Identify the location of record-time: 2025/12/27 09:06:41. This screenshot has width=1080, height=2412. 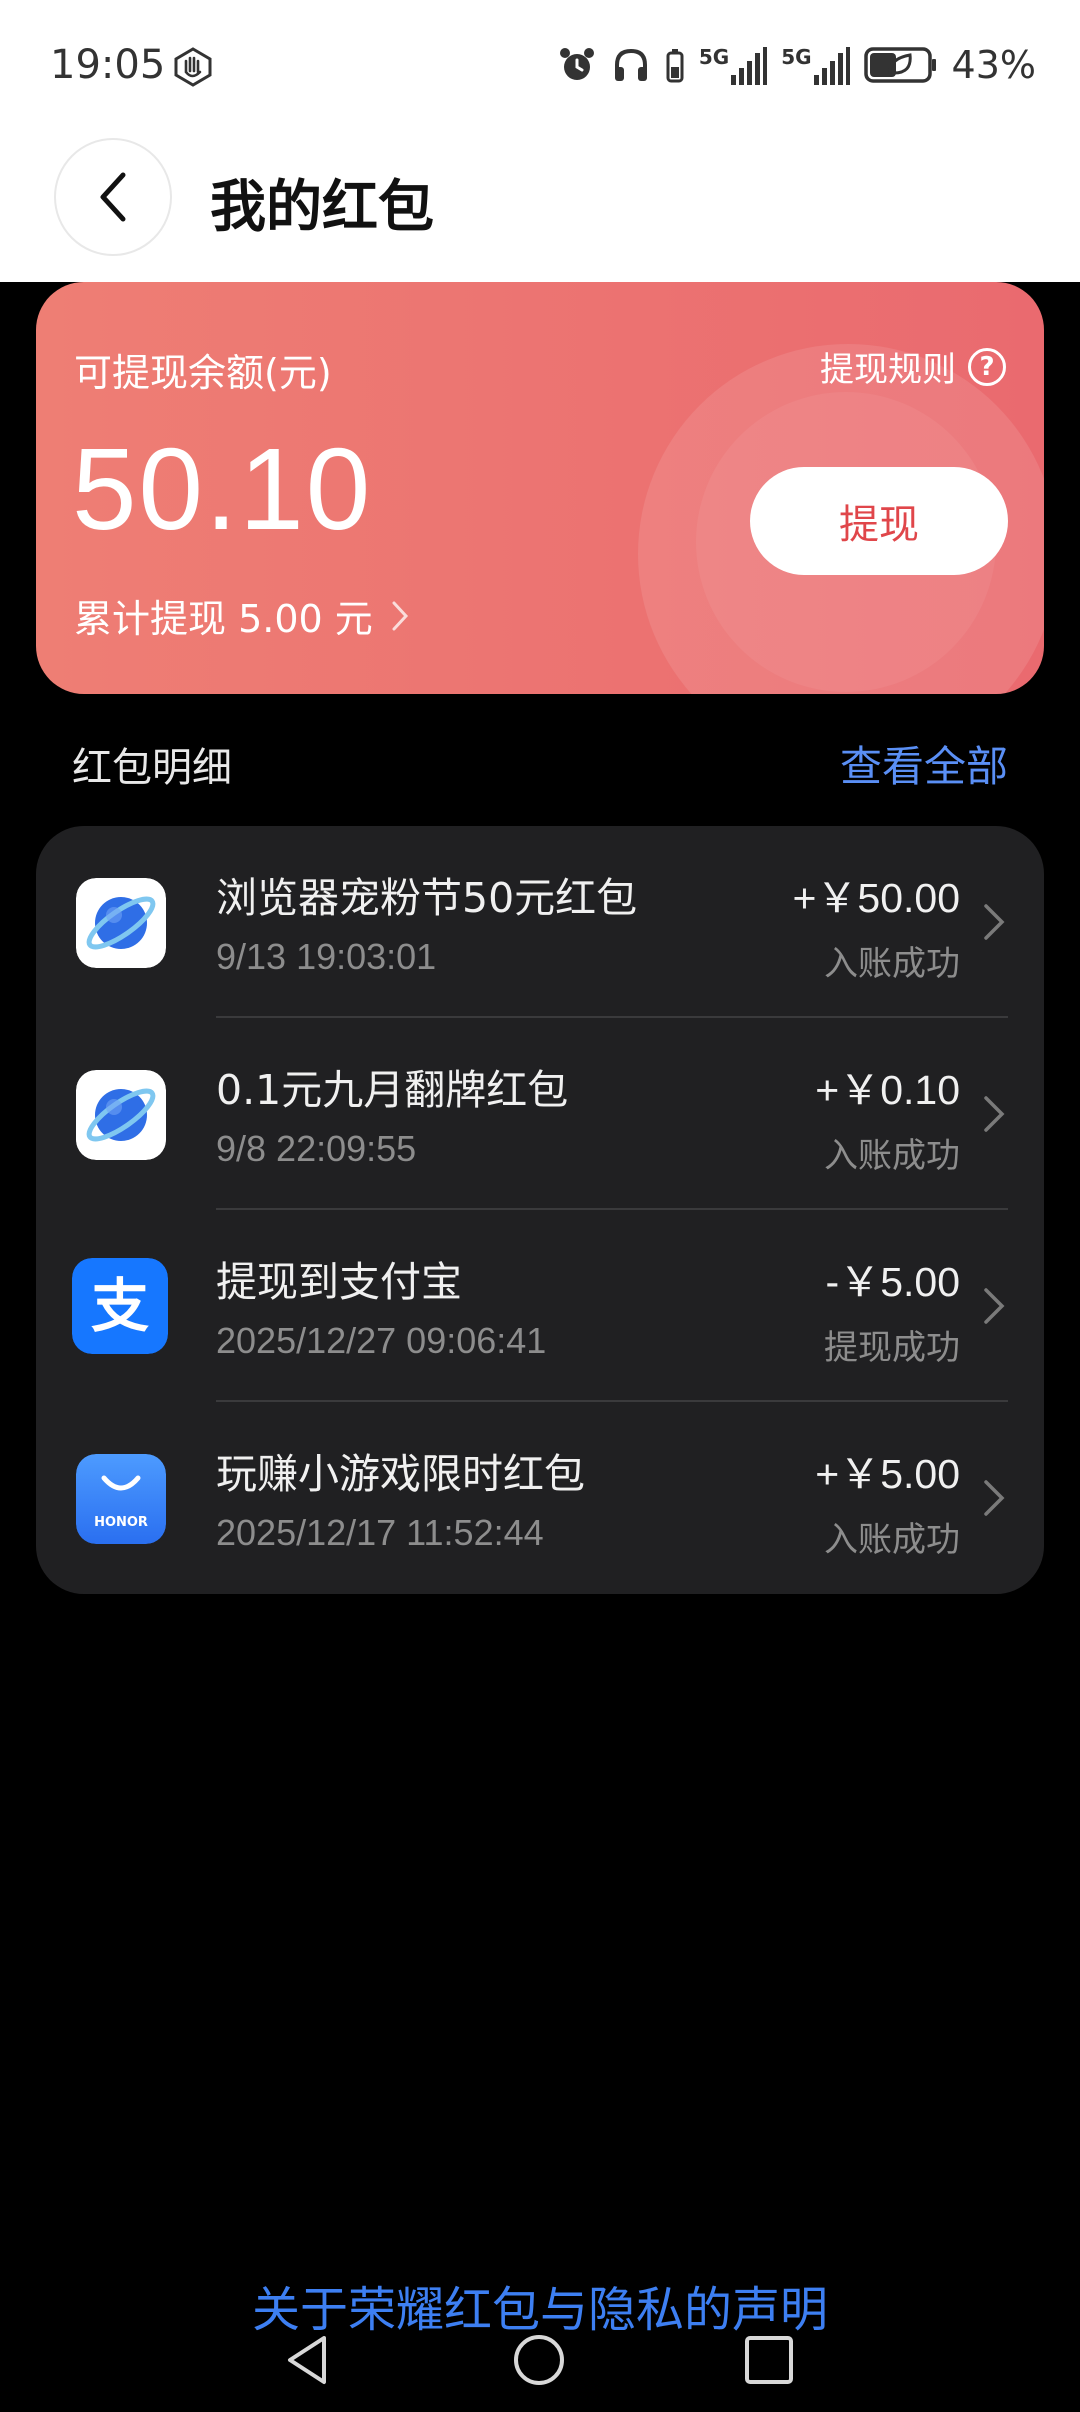
(381, 1340).